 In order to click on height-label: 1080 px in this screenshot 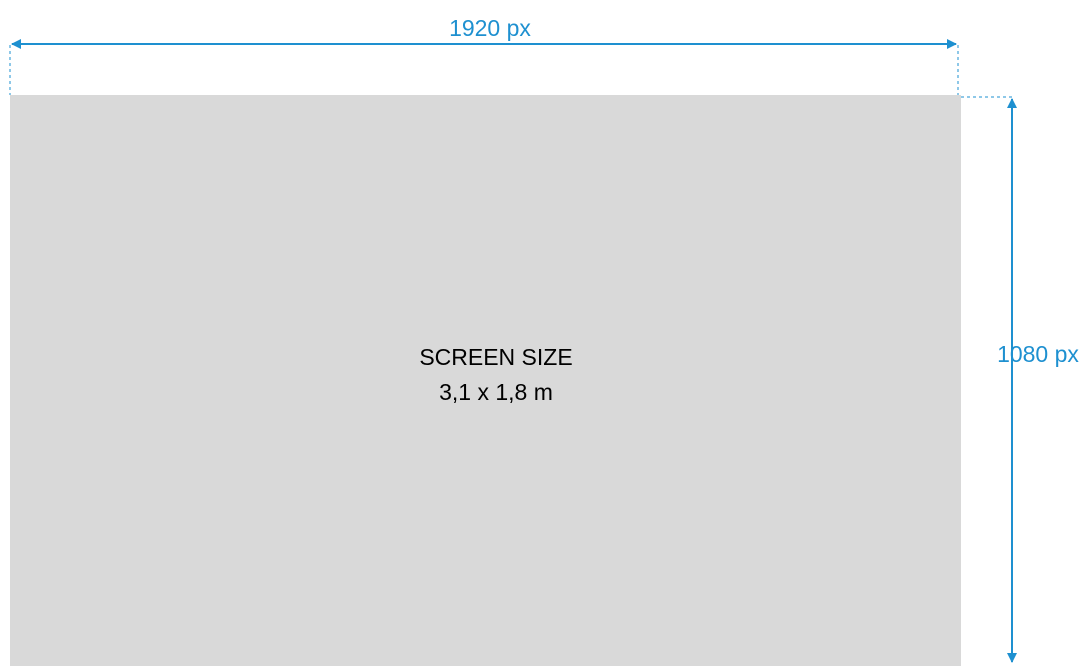, I will do `click(1038, 354)`.